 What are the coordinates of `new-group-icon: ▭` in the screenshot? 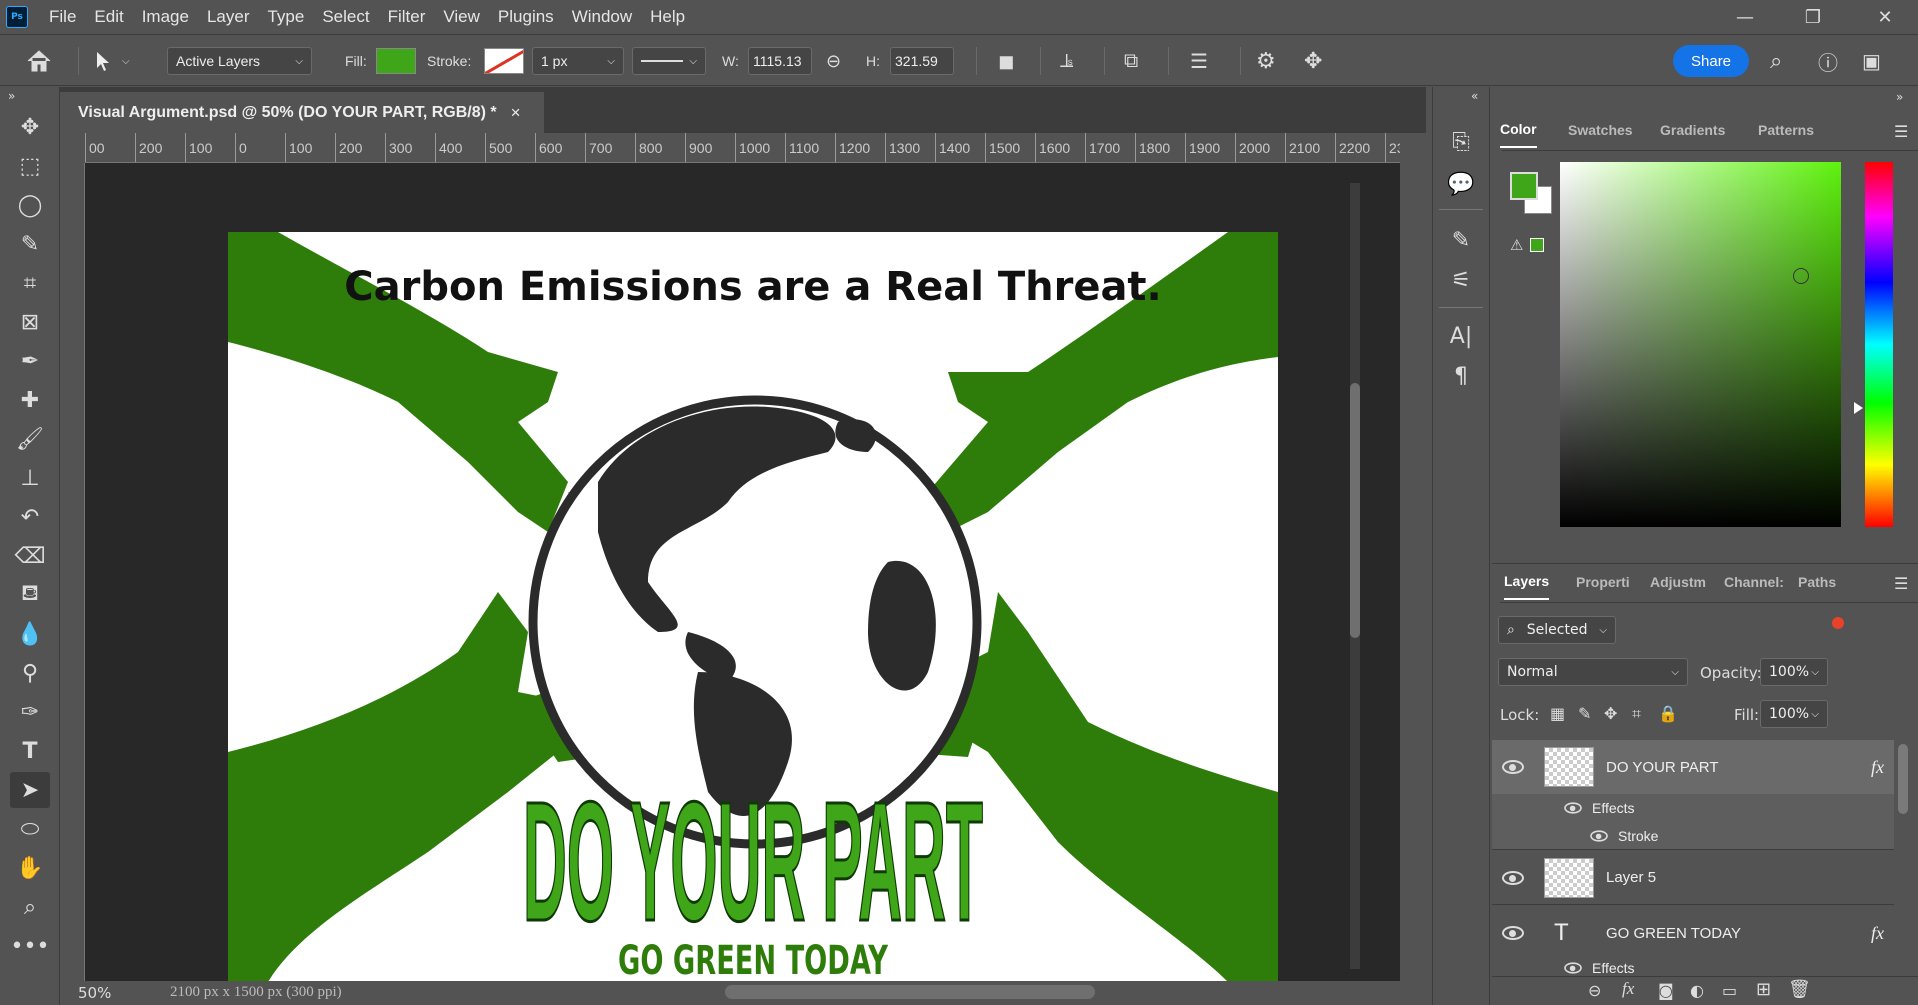 It's located at (1729, 990).